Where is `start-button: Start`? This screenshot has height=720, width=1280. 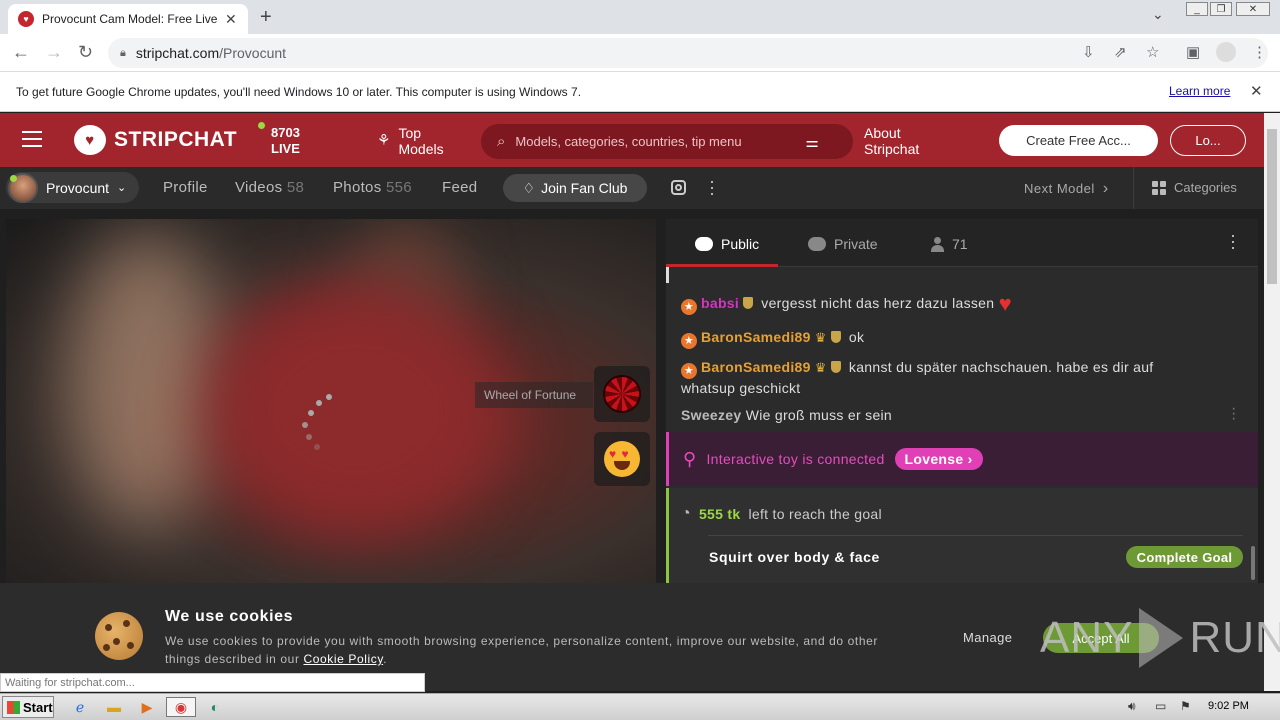
start-button: Start is located at coordinates (28, 707).